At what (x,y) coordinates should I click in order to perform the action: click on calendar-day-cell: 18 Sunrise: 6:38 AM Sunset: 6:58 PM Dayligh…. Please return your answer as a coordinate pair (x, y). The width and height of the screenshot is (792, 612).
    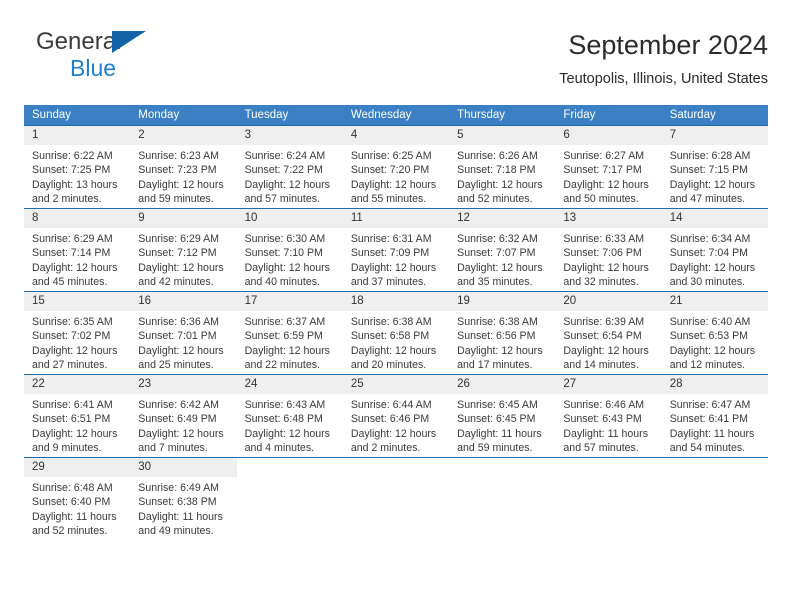
    Looking at the image, I should click on (396, 333).